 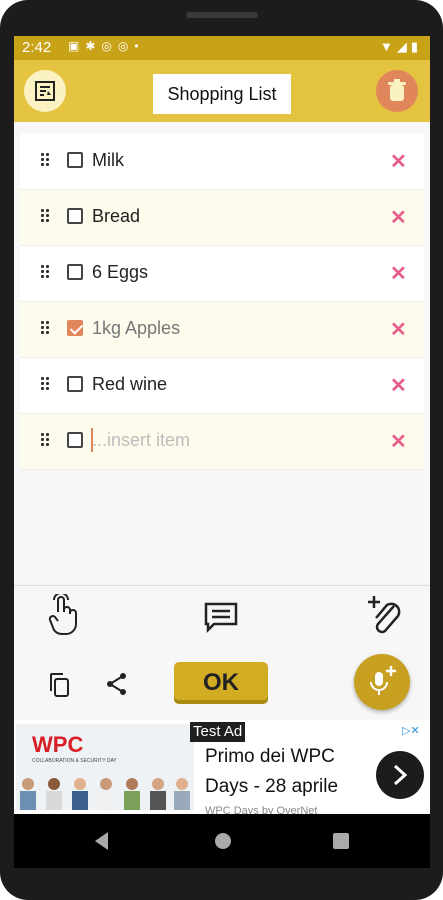 I want to click on home-icon, so click(x=223, y=841).